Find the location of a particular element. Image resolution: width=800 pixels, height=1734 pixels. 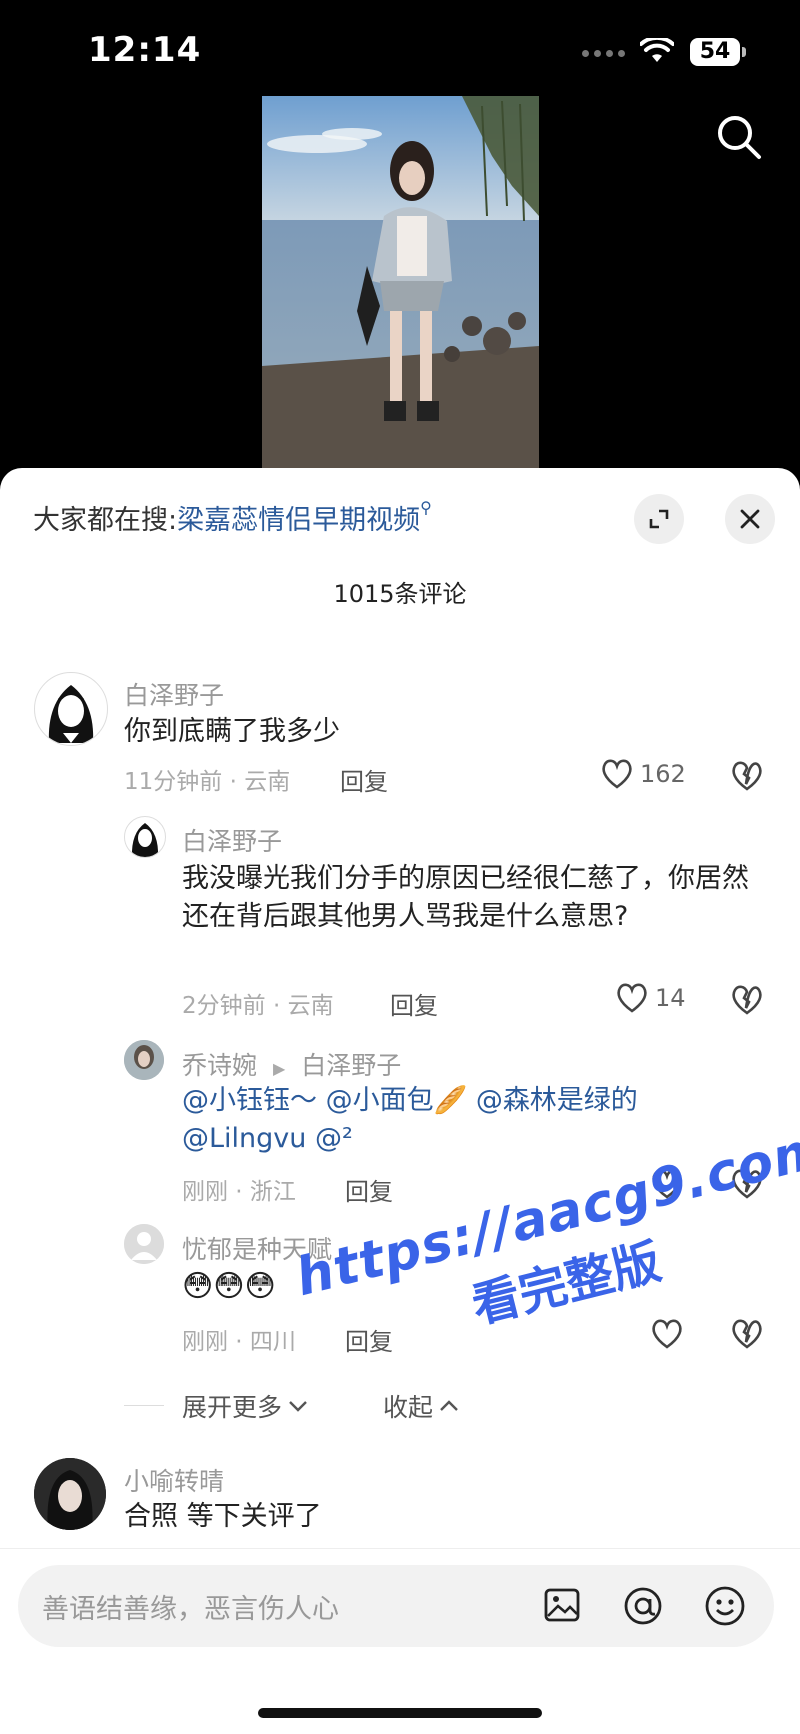

mention-link: @森林是绿的 is located at coordinates (557, 1100).